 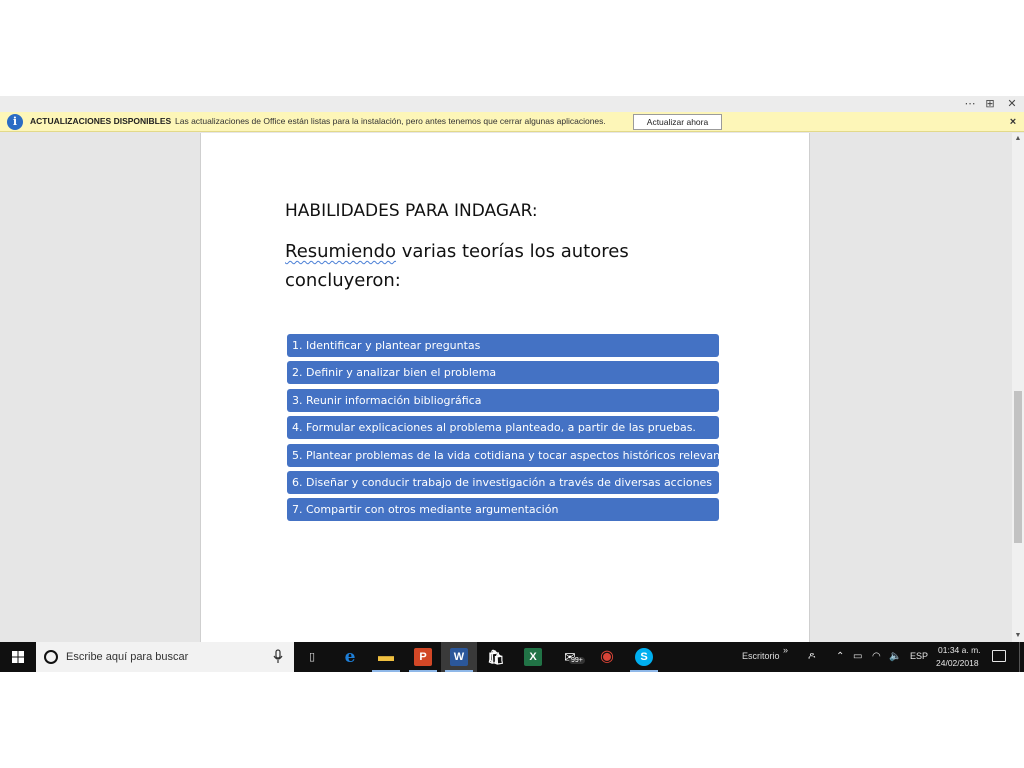 I want to click on start-button, so click(x=18, y=657).